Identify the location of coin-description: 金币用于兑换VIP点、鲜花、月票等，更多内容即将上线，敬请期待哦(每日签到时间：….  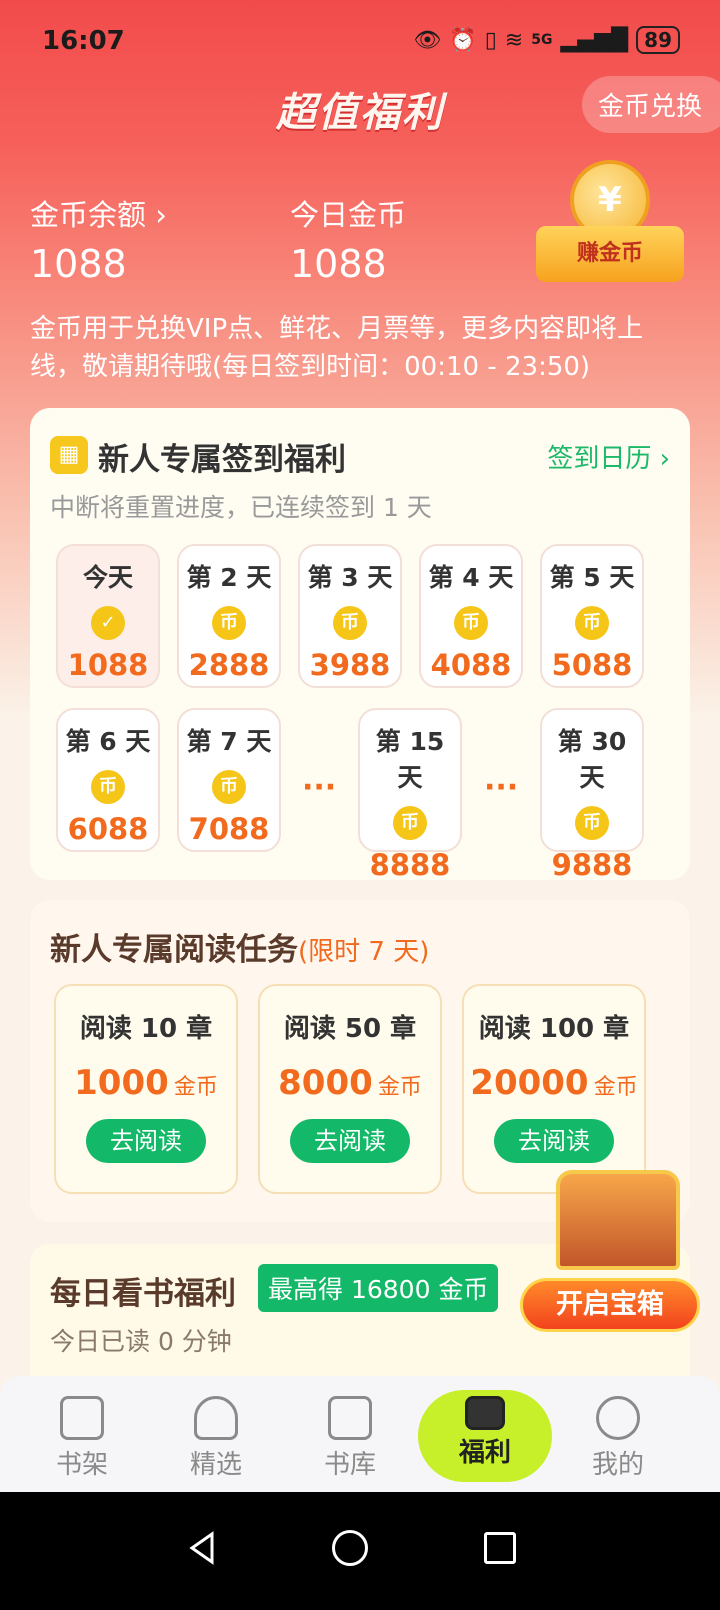
(337, 348).